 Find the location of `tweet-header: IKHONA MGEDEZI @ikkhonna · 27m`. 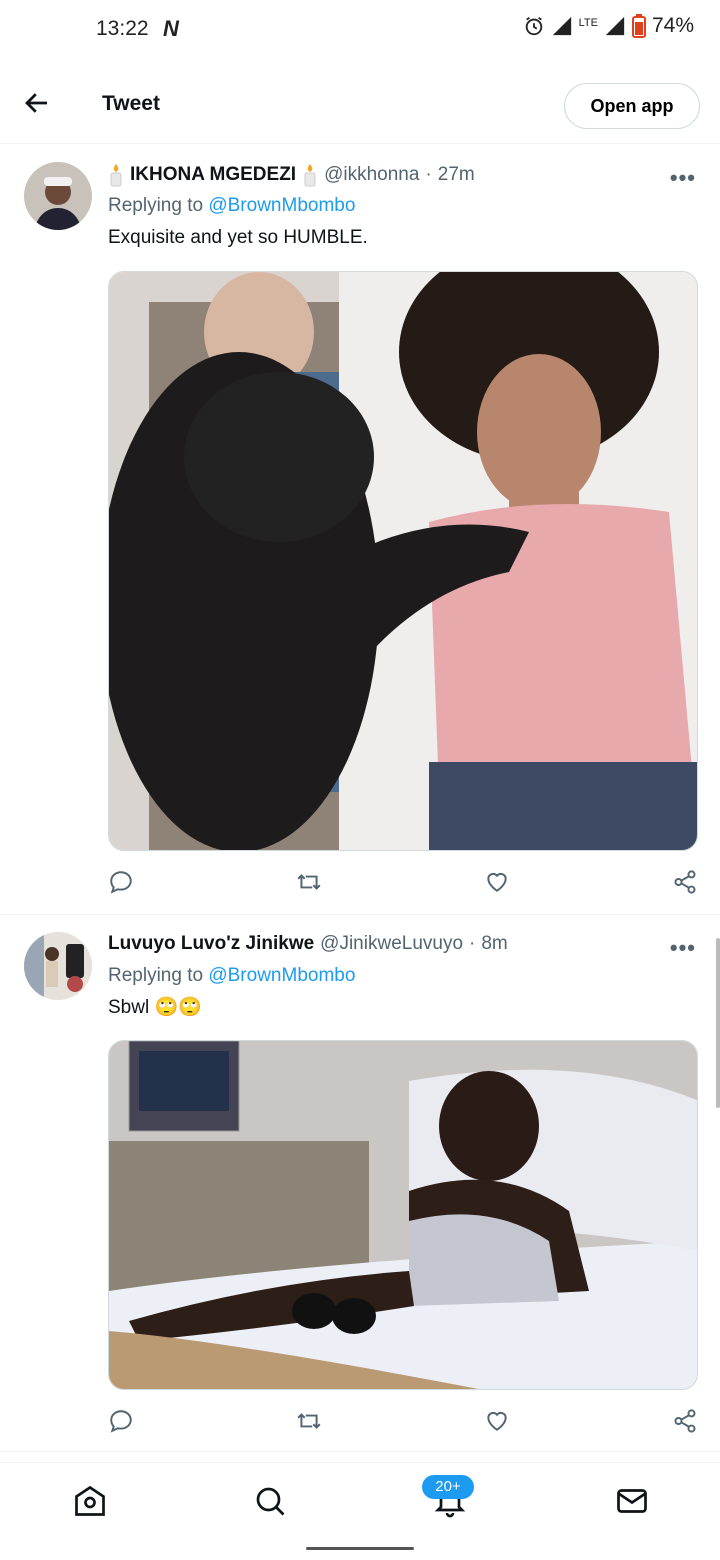

tweet-header: IKHONA MGEDEZI @ikkhonna · 27m is located at coordinates (402, 175).